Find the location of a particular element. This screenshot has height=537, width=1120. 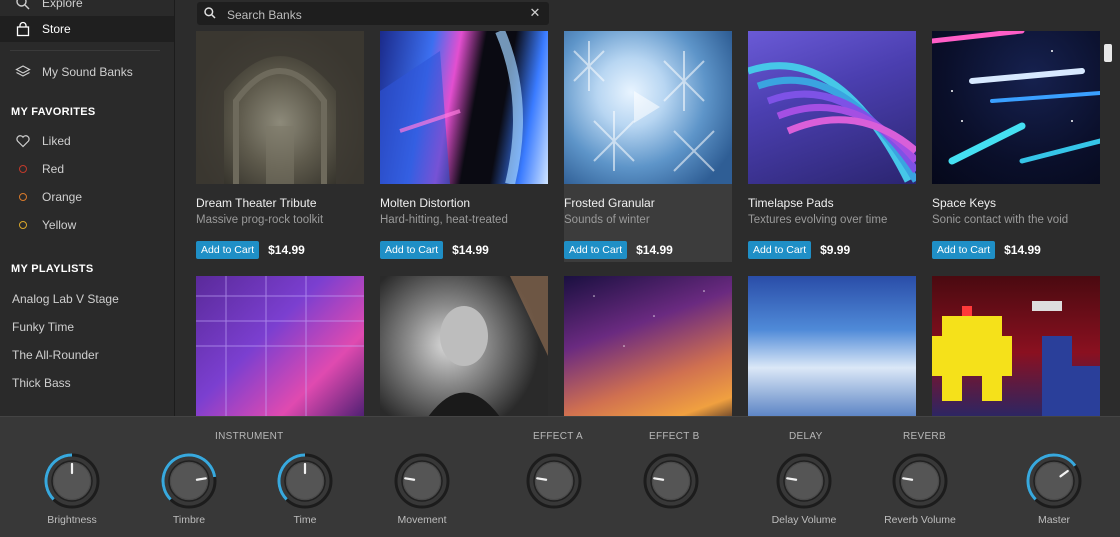

section-label-effect-b: EFFECT B is located at coordinates (674, 436).